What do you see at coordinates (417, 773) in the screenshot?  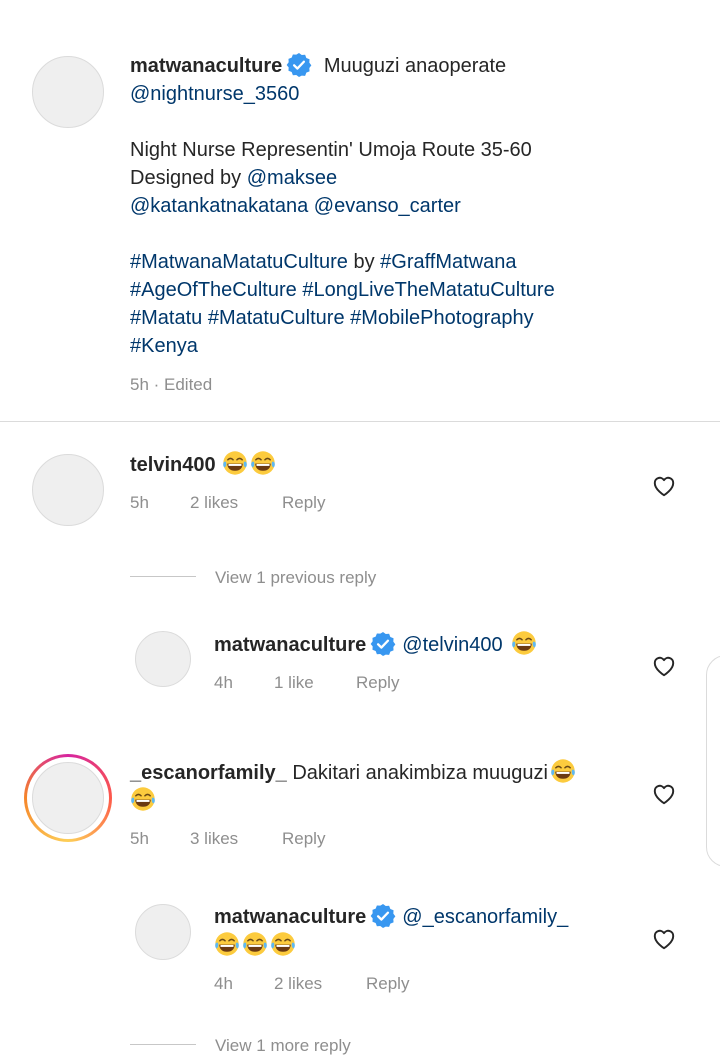 I see `comment-text: Dakitari anakimbiza muuguzi` at bounding box center [417, 773].